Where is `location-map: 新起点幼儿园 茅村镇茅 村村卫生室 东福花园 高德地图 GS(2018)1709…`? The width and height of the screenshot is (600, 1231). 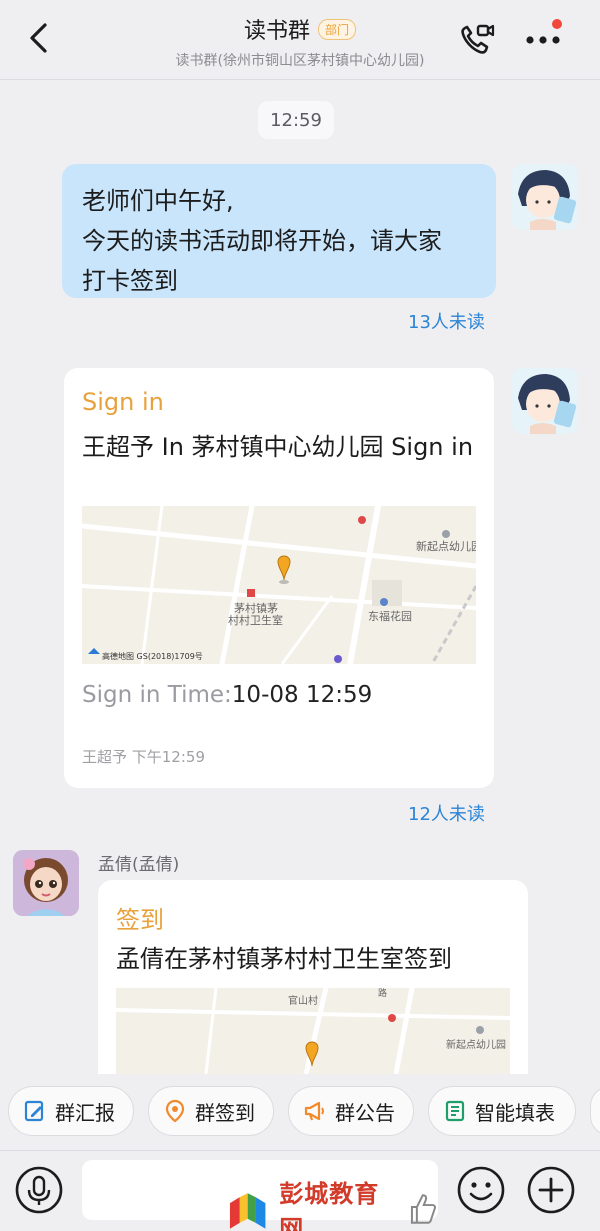
location-map: 新起点幼儿园 茅村镇茅 村村卫生室 东福花园 高德地图 GS(2018)1709… is located at coordinates (279, 585).